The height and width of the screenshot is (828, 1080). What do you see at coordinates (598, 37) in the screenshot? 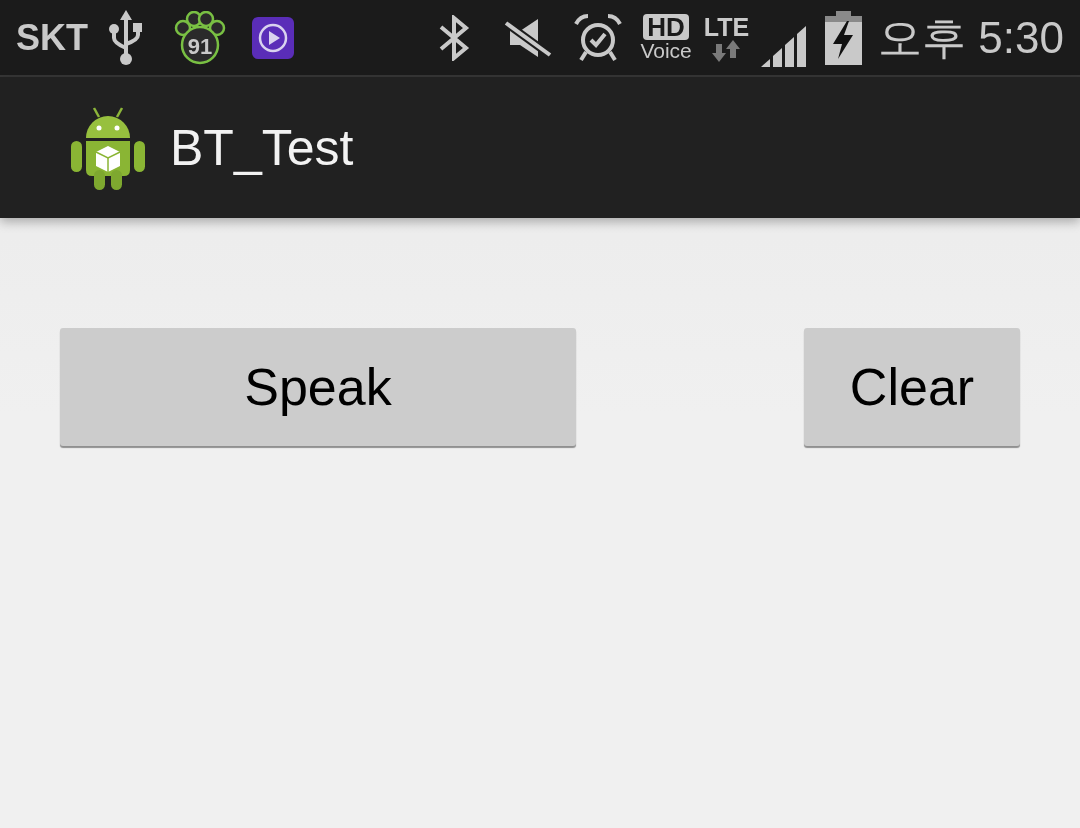
I see `alarm-clock-icon` at bounding box center [598, 37].